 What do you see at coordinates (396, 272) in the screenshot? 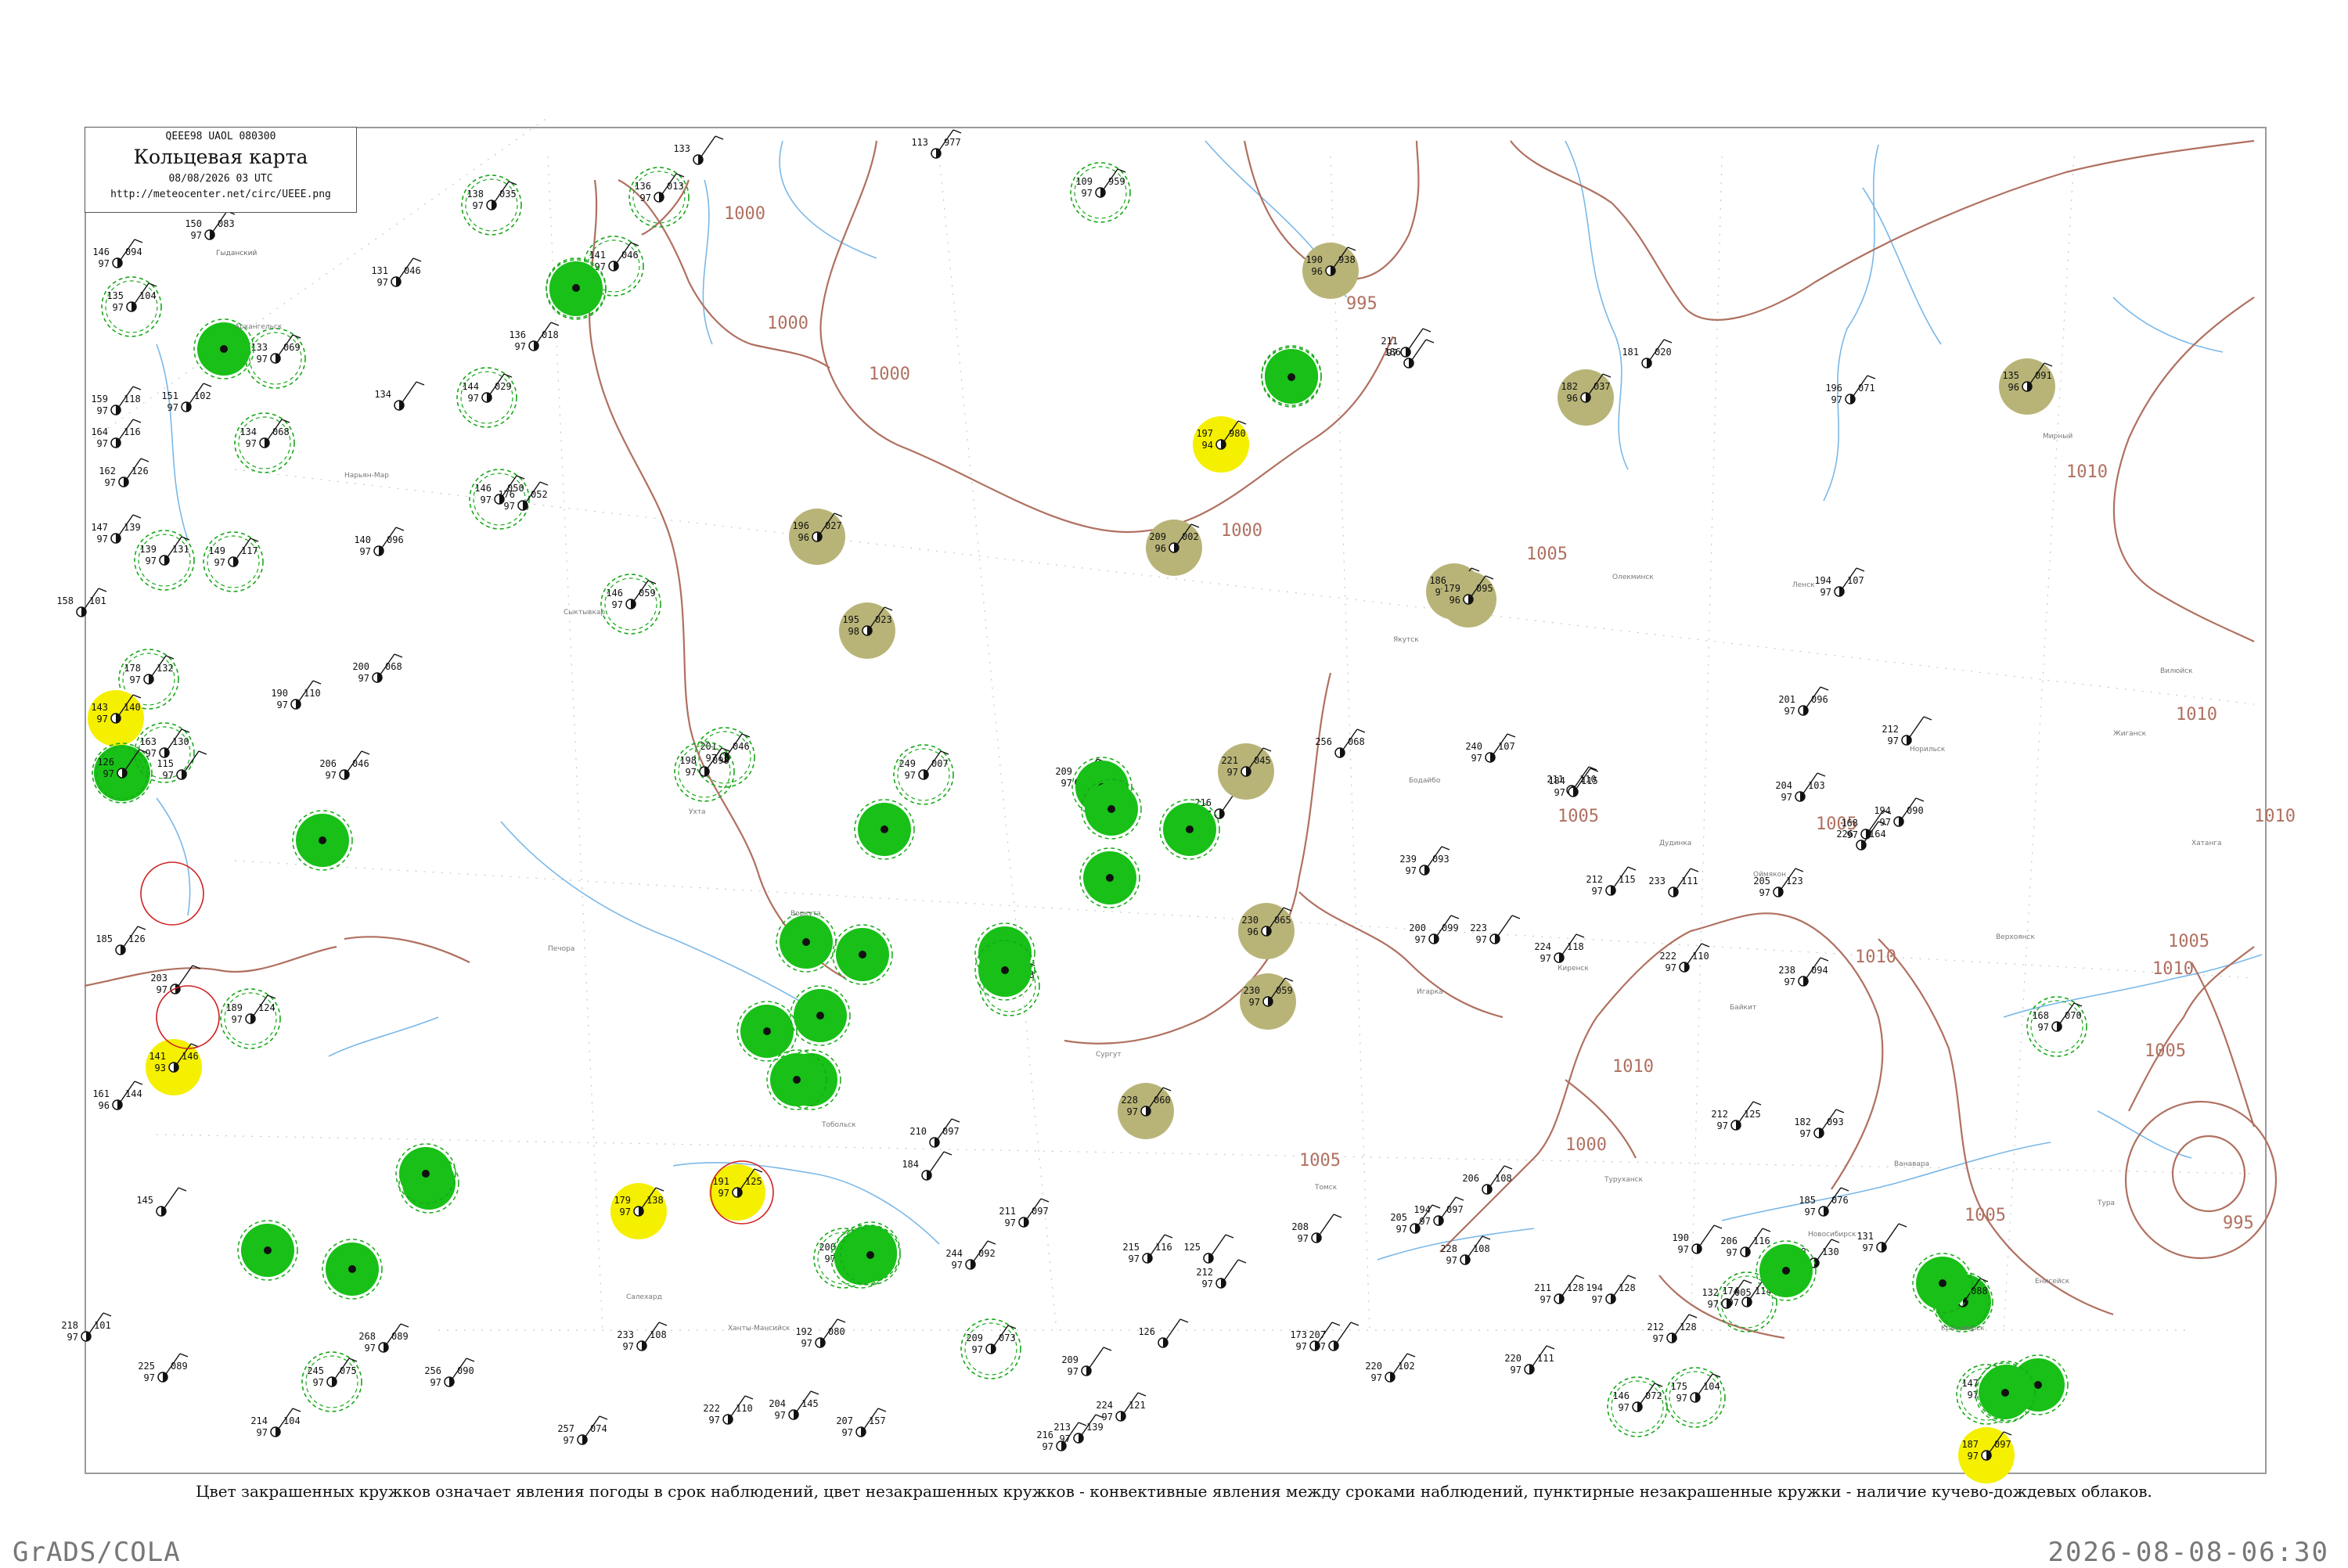
I see `weather-station: 13197 046` at bounding box center [396, 272].